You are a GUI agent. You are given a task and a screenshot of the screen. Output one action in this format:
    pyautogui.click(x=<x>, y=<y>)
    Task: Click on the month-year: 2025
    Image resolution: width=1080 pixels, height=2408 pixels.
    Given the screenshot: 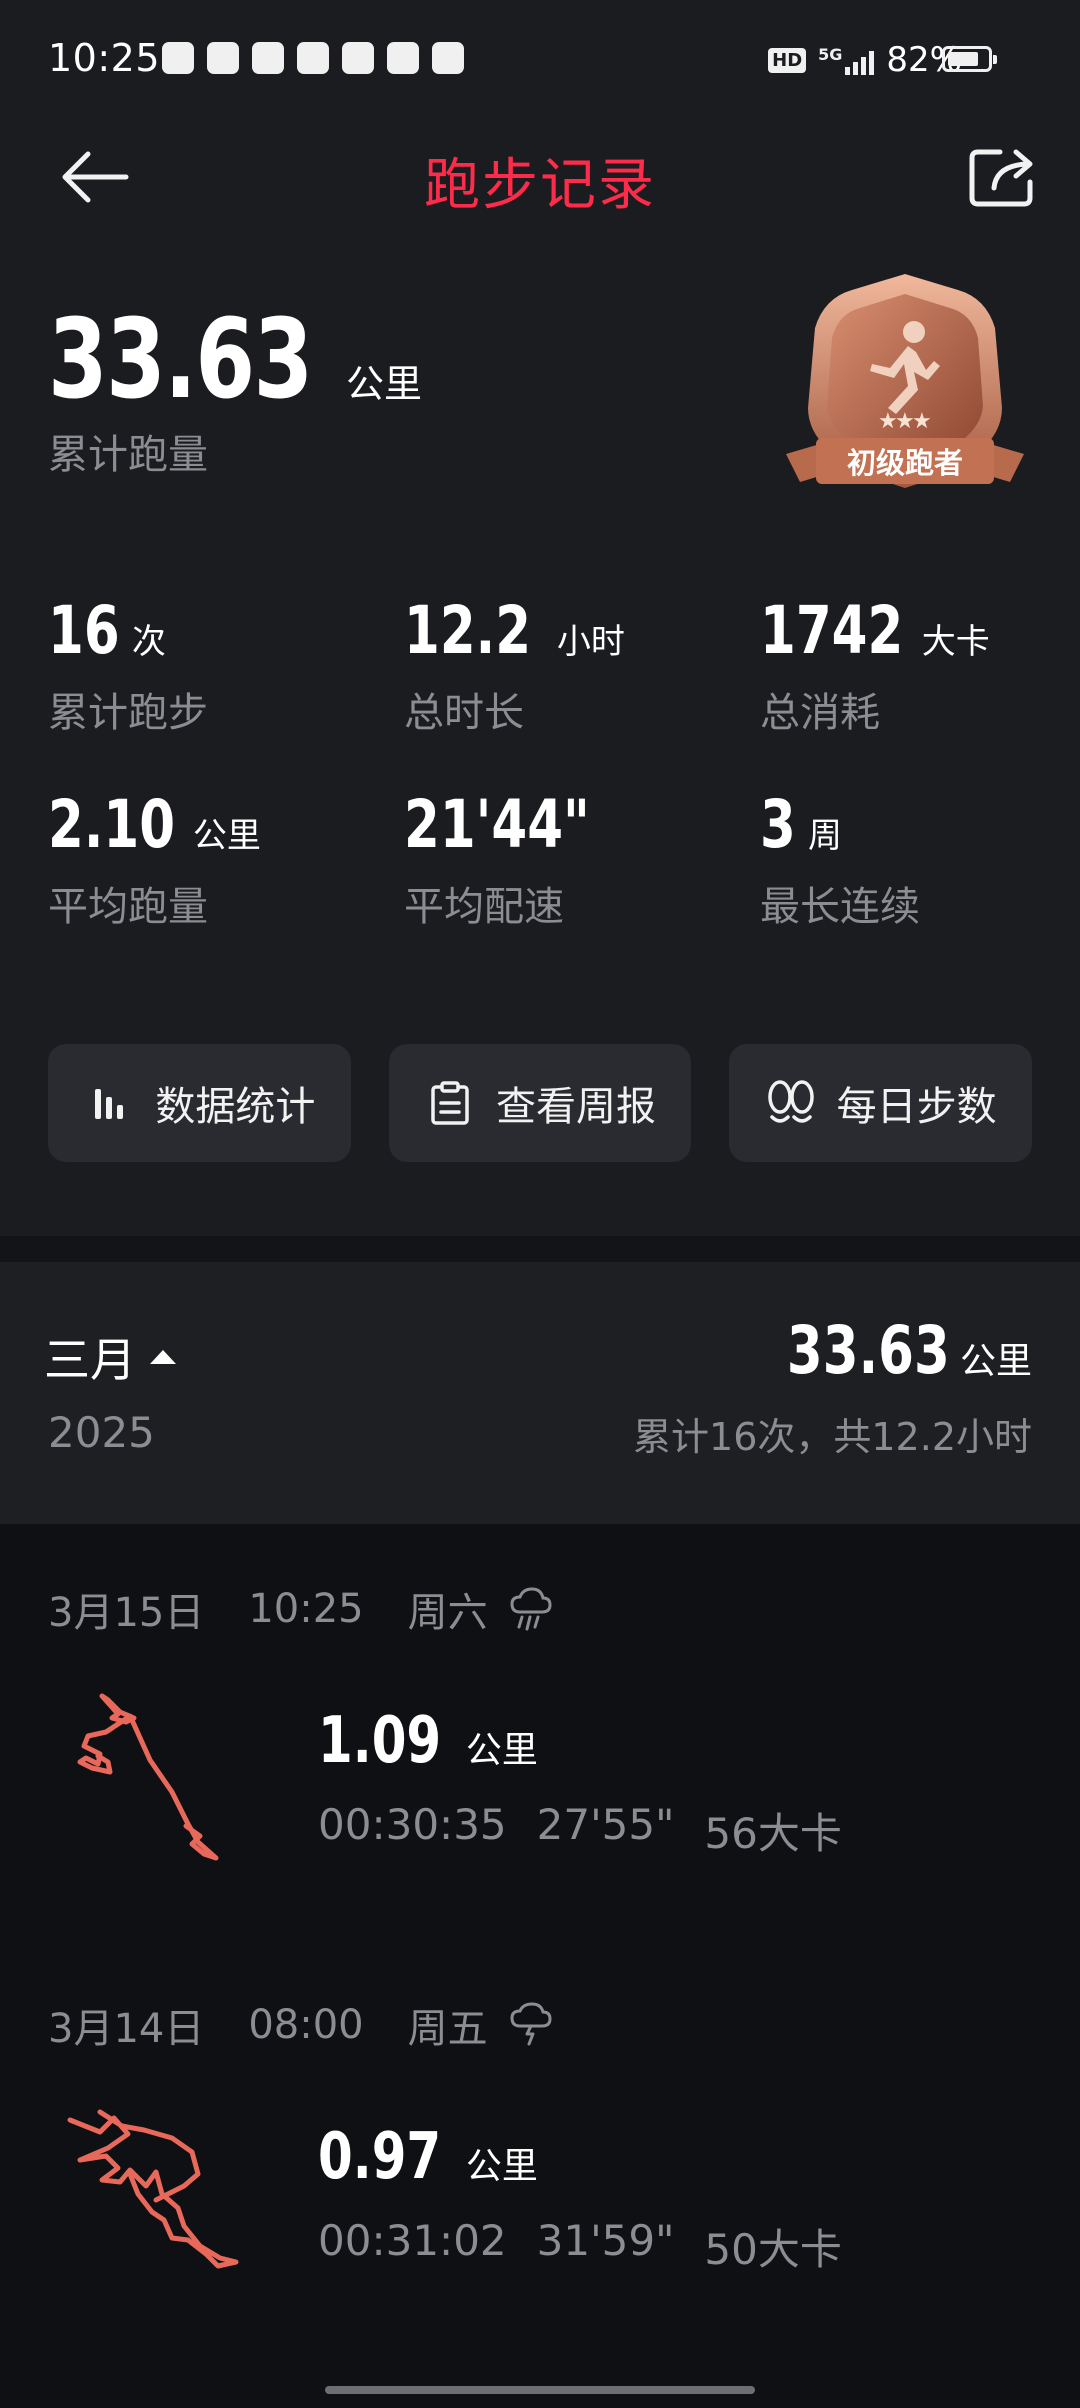 What is the action you would take?
    pyautogui.click(x=101, y=1432)
    